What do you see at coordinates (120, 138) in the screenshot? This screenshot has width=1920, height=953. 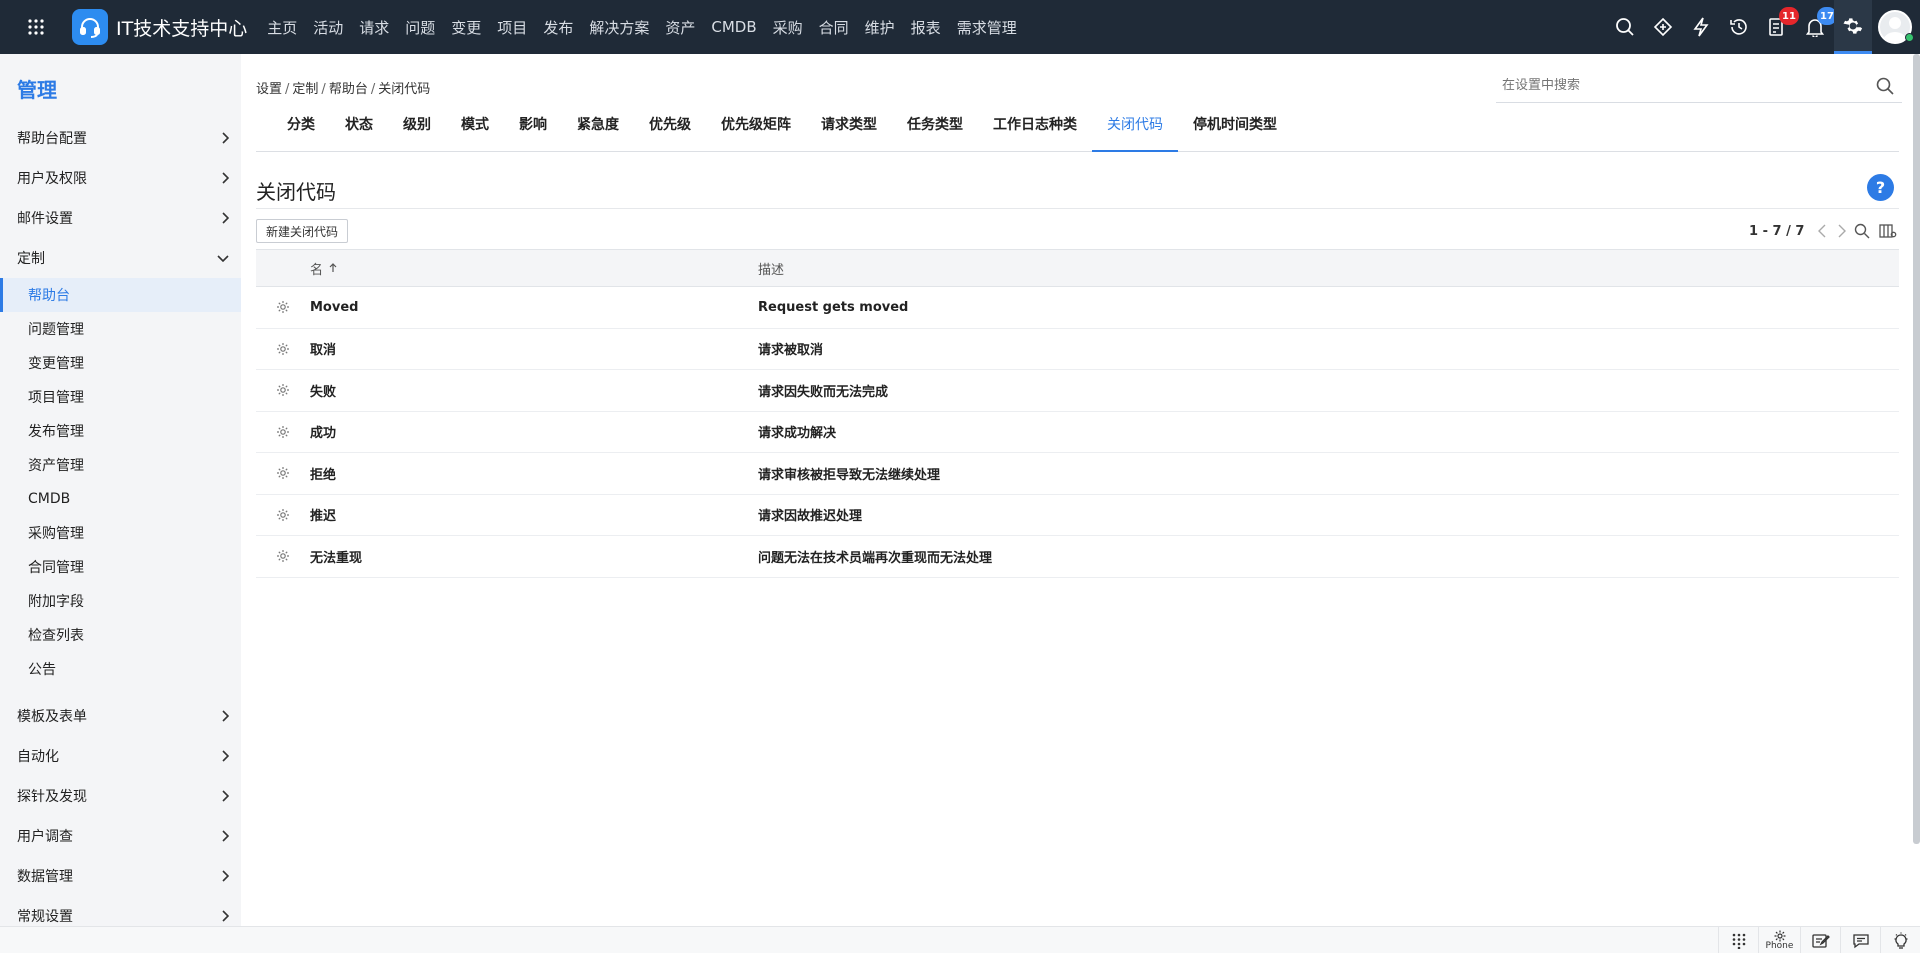 I see `sidebar-section-helpdesk-config: 帮助台配置` at bounding box center [120, 138].